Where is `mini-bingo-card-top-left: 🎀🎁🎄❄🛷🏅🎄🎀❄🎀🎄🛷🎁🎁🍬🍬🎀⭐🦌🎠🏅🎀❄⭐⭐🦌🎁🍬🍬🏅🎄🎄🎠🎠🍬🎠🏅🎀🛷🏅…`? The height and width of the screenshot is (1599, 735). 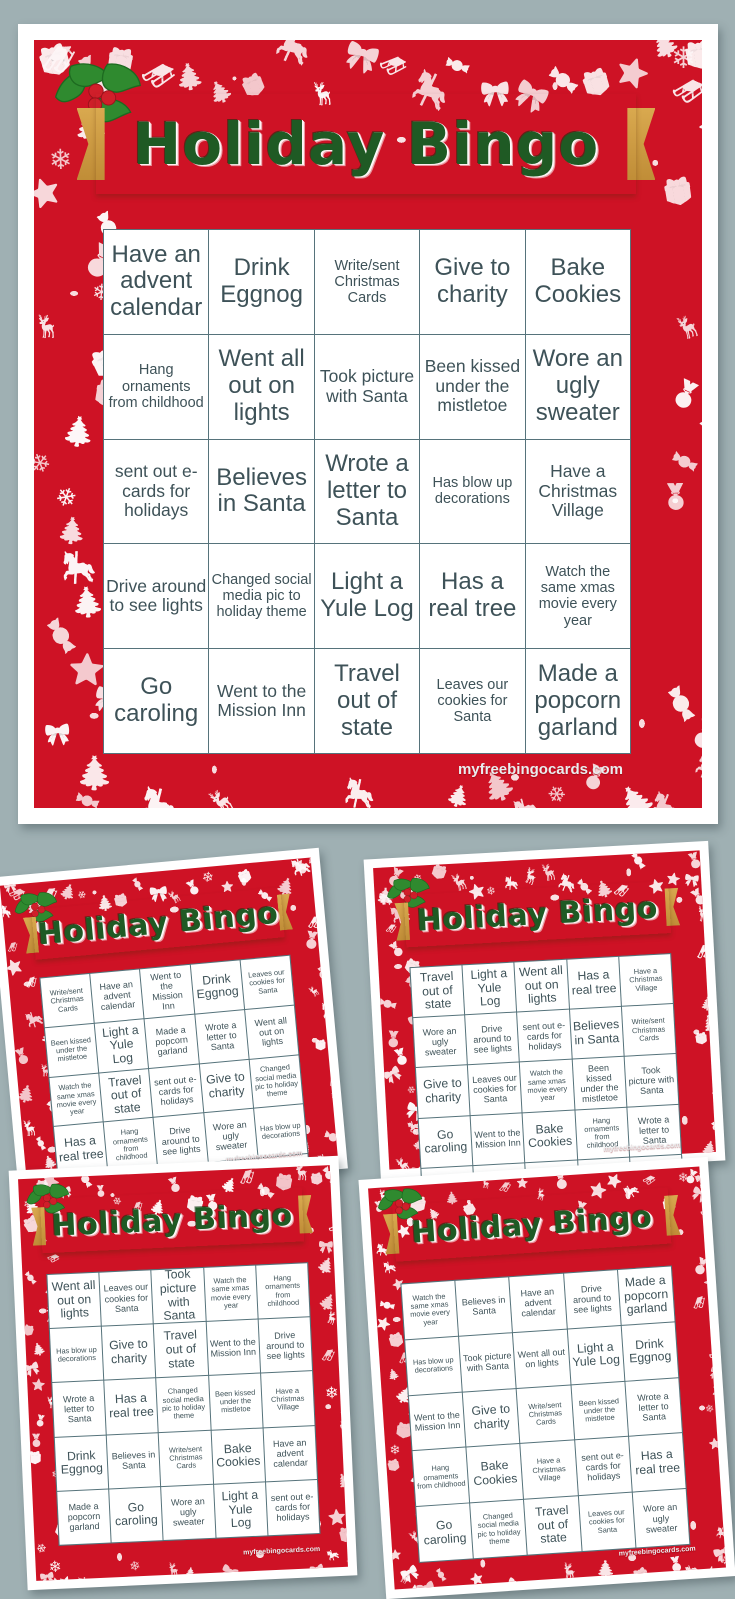
mini-bingo-card-top-left: 🎀🎁🎄❄🛷🏅🎄🎀❄🎀🎄🛷🎁🎁🍬🍬🎀⭐🦌🎠🏅🎀❄⭐⭐🦌🎁🍬🍬🏅🎄🎄🎠🎠🍬🎠🏅🎀🛷🏅… is located at coordinates (174, 1023).